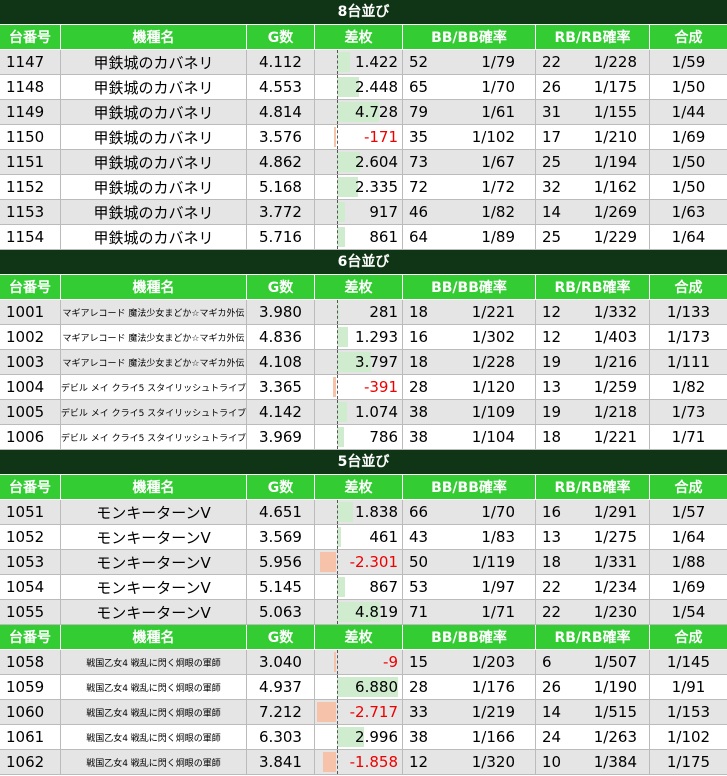 The height and width of the screenshot is (776, 727). I want to click on table-row: 1154 甲鉄城のカバネリ 5.716 861 64 1/89 25 1/229 1/64, so click(363, 237).